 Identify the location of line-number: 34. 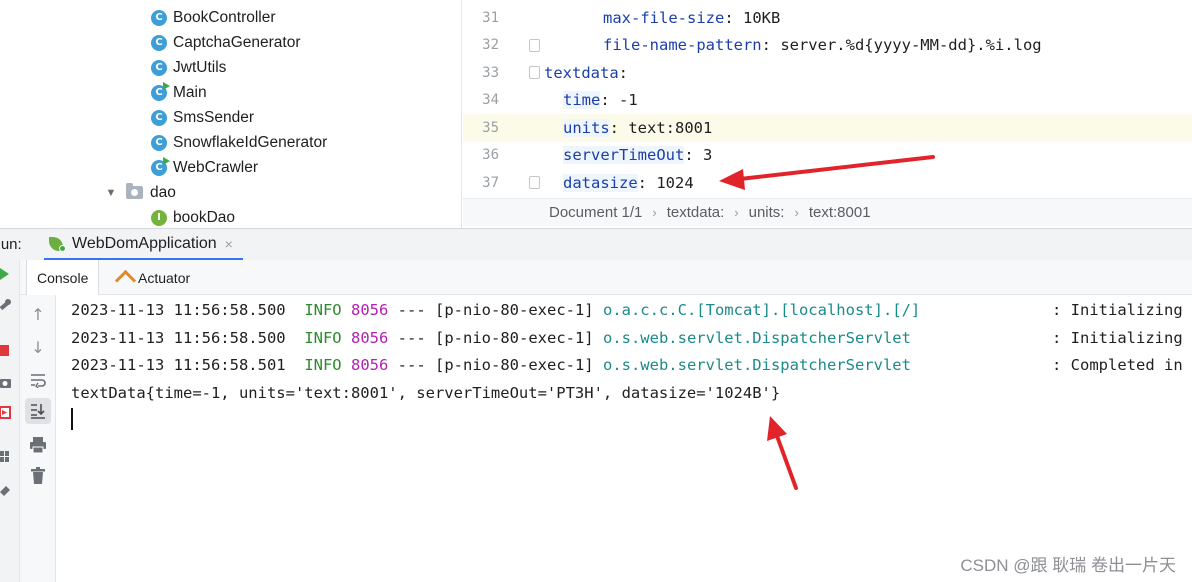
(490, 100).